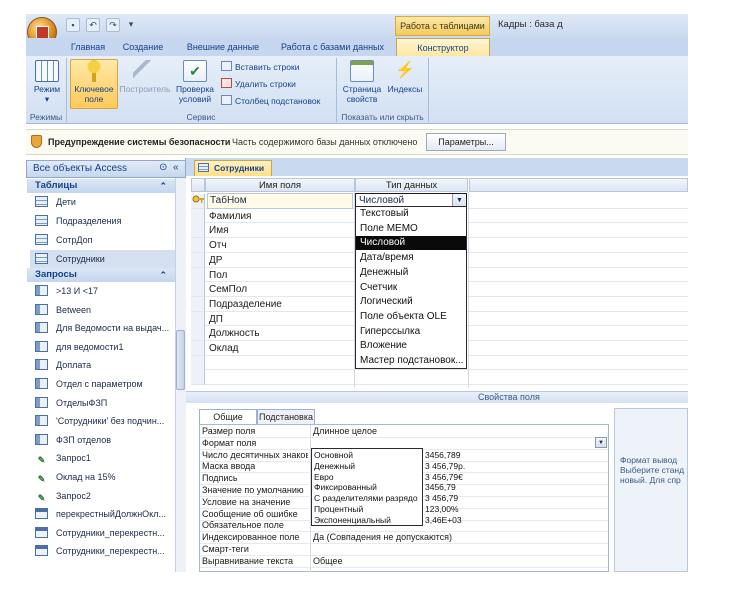 This screenshot has height=600, width=744. I want to click on field-name-cell: Фамилия, so click(230, 216).